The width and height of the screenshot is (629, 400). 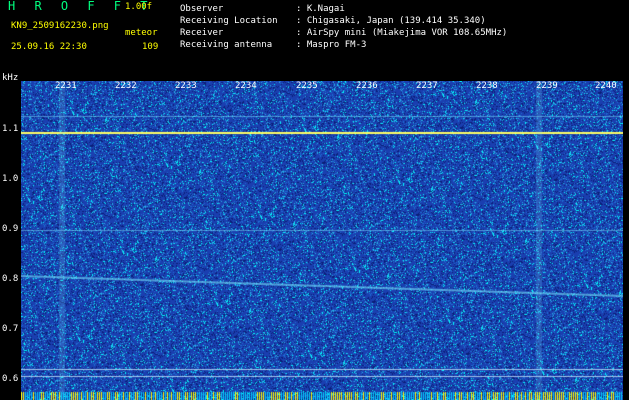 What do you see at coordinates (427, 86) in the screenshot?
I see `x-tick-2237: 2237` at bounding box center [427, 86].